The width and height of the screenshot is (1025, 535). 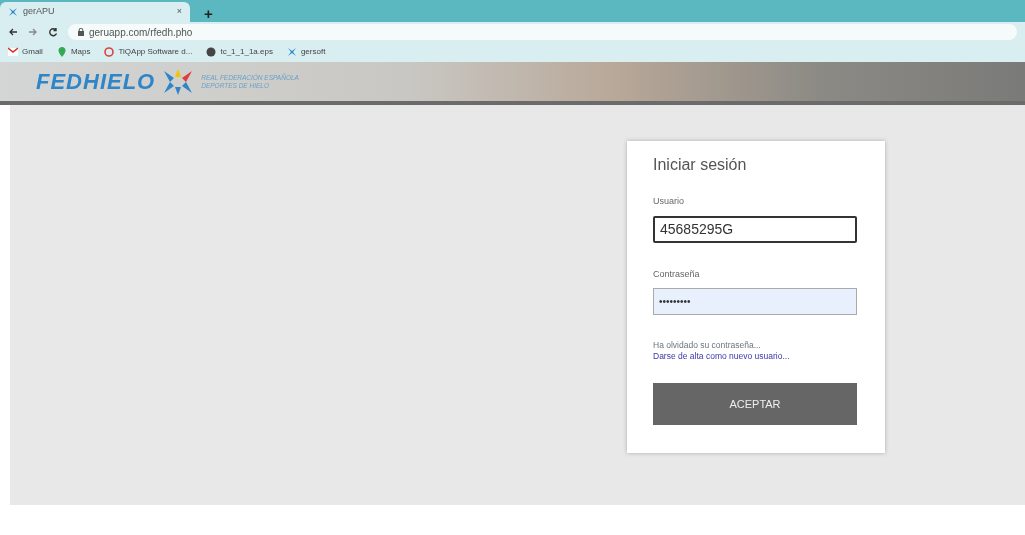 What do you see at coordinates (239, 52) in the screenshot?
I see `bookmark-link: tc_1_1_1a.eps` at bounding box center [239, 52].